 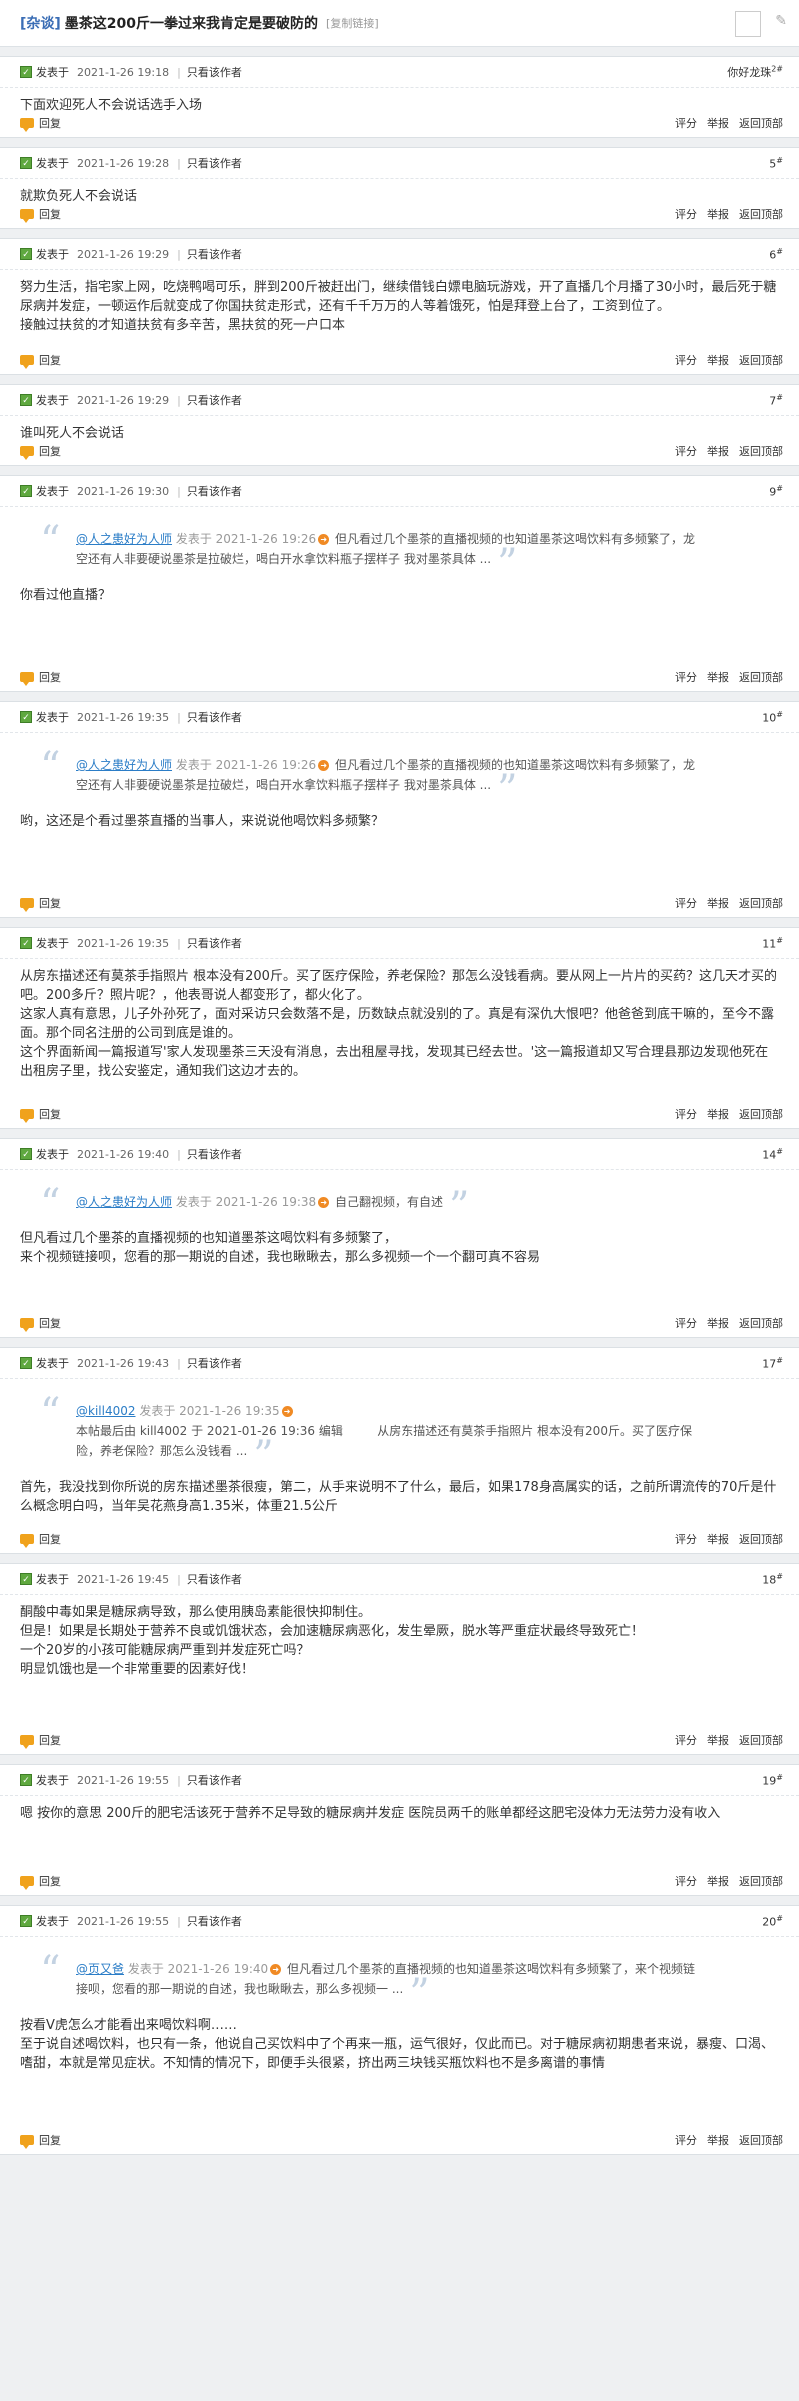 What do you see at coordinates (776, 400) in the screenshot?
I see `floor-number: 7#` at bounding box center [776, 400].